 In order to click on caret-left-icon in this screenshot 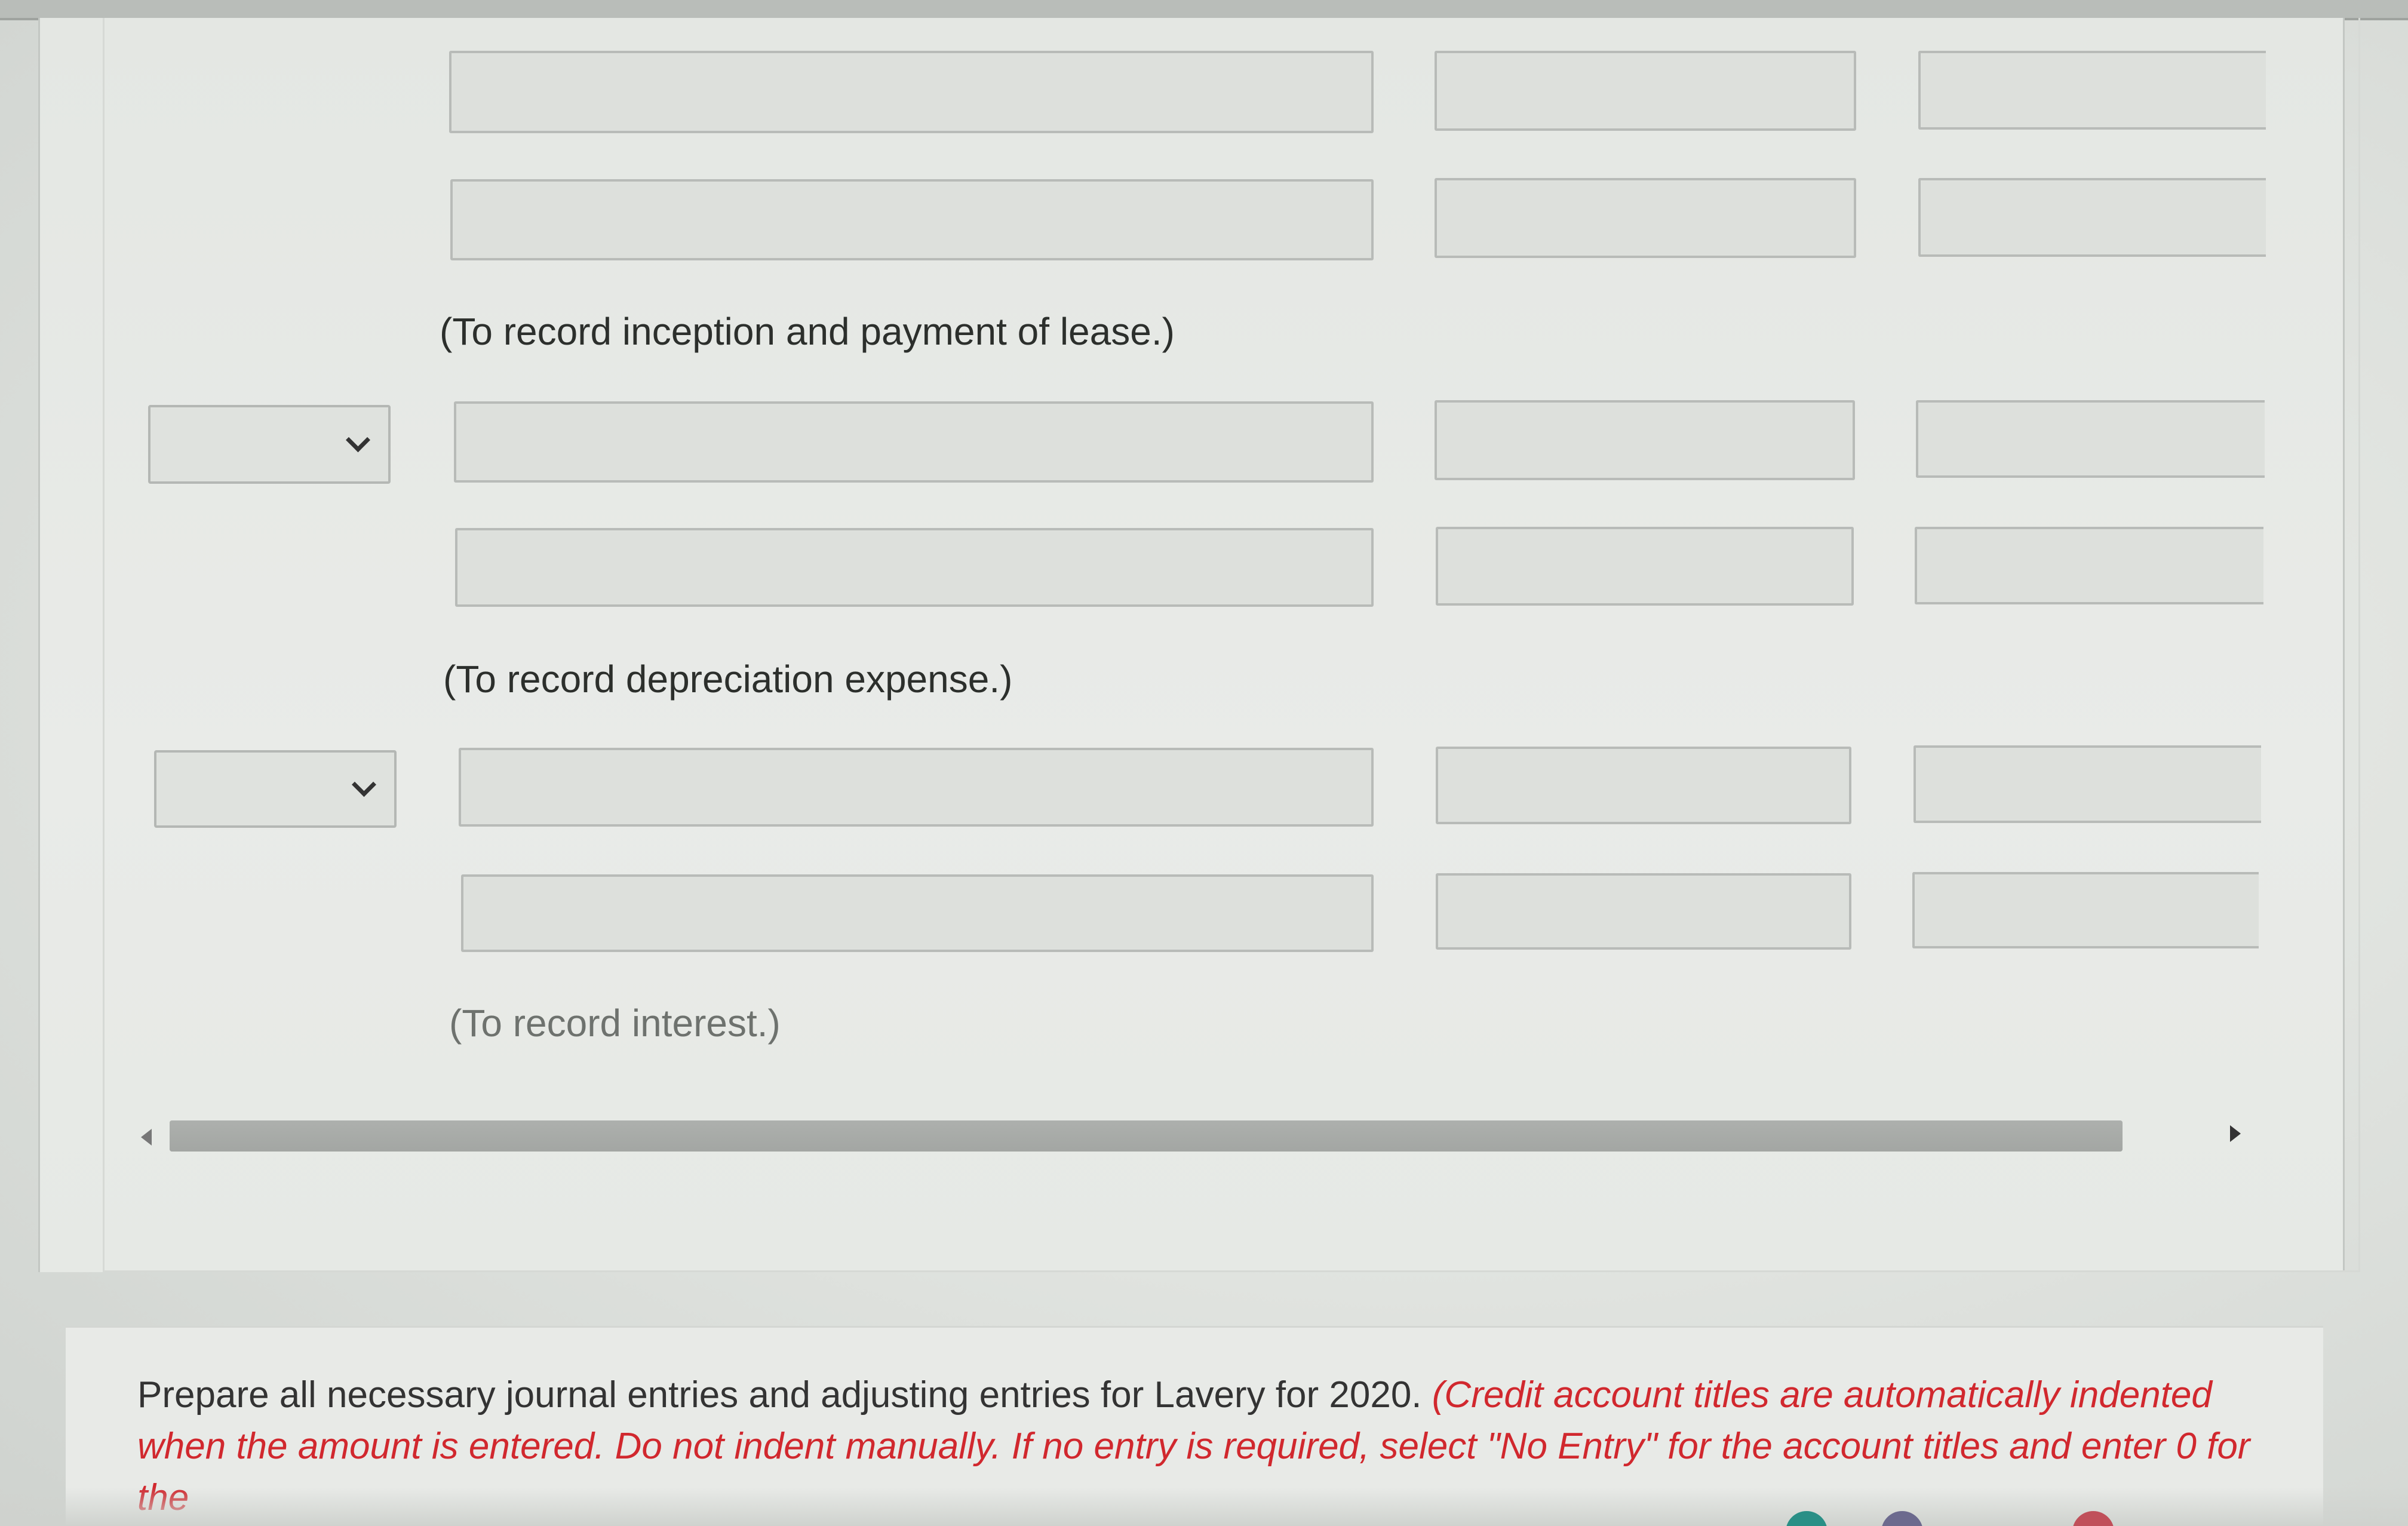, I will do `click(146, 1137)`.